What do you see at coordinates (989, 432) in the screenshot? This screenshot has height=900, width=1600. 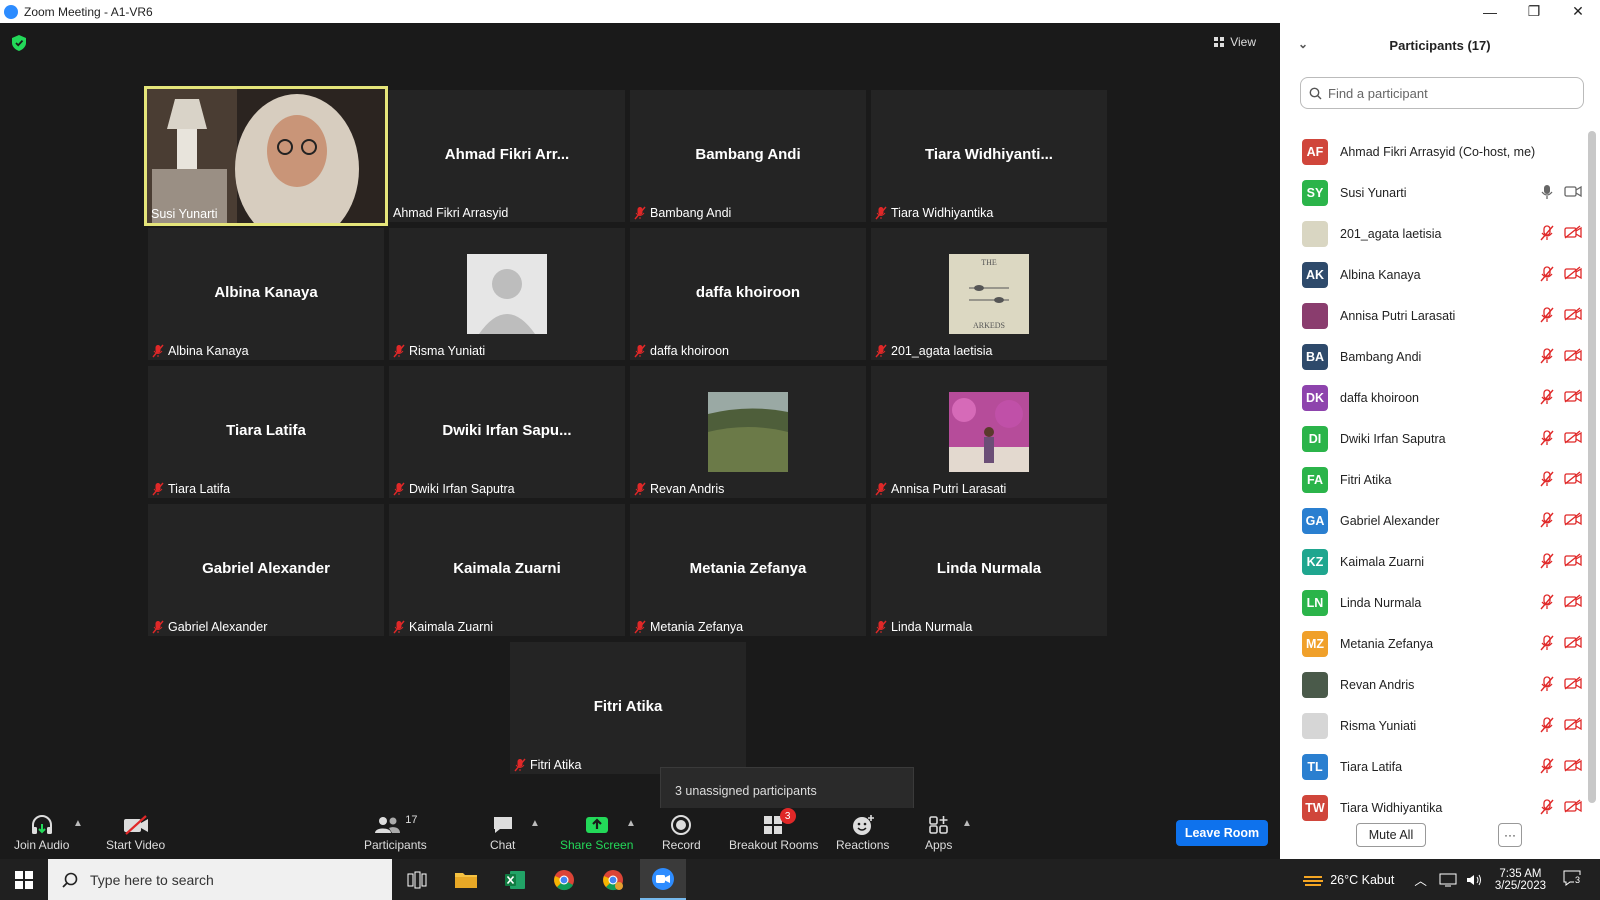 I see `participant-tile: Annisa Putri Larasati` at bounding box center [989, 432].